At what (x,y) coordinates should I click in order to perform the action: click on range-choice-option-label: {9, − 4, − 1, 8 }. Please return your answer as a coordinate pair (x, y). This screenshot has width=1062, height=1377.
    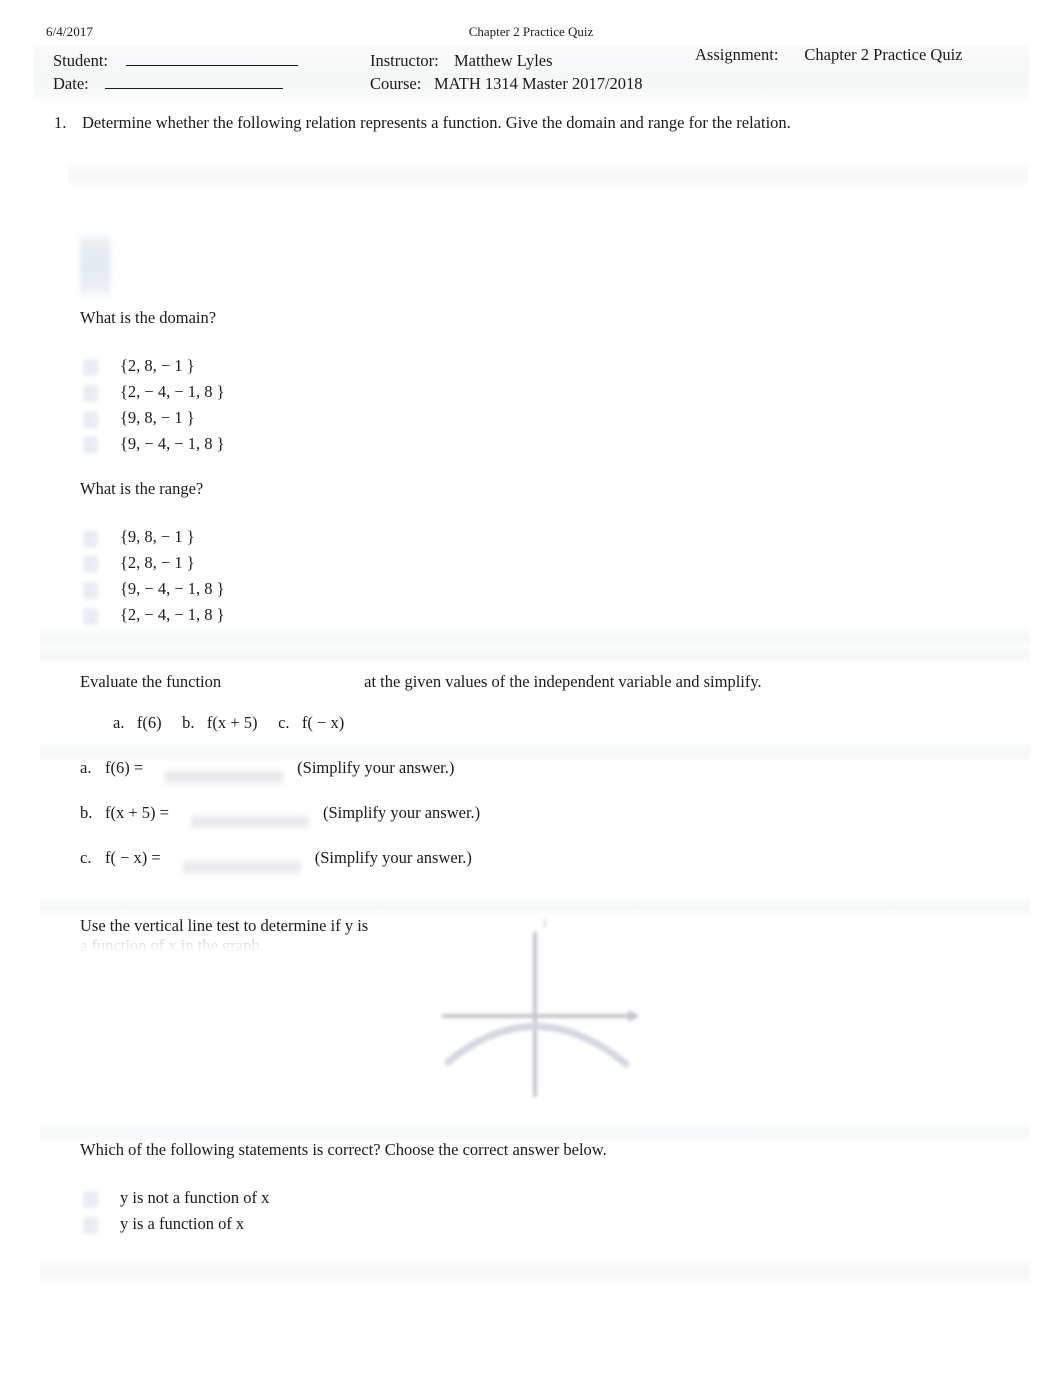
    Looking at the image, I should click on (172, 588).